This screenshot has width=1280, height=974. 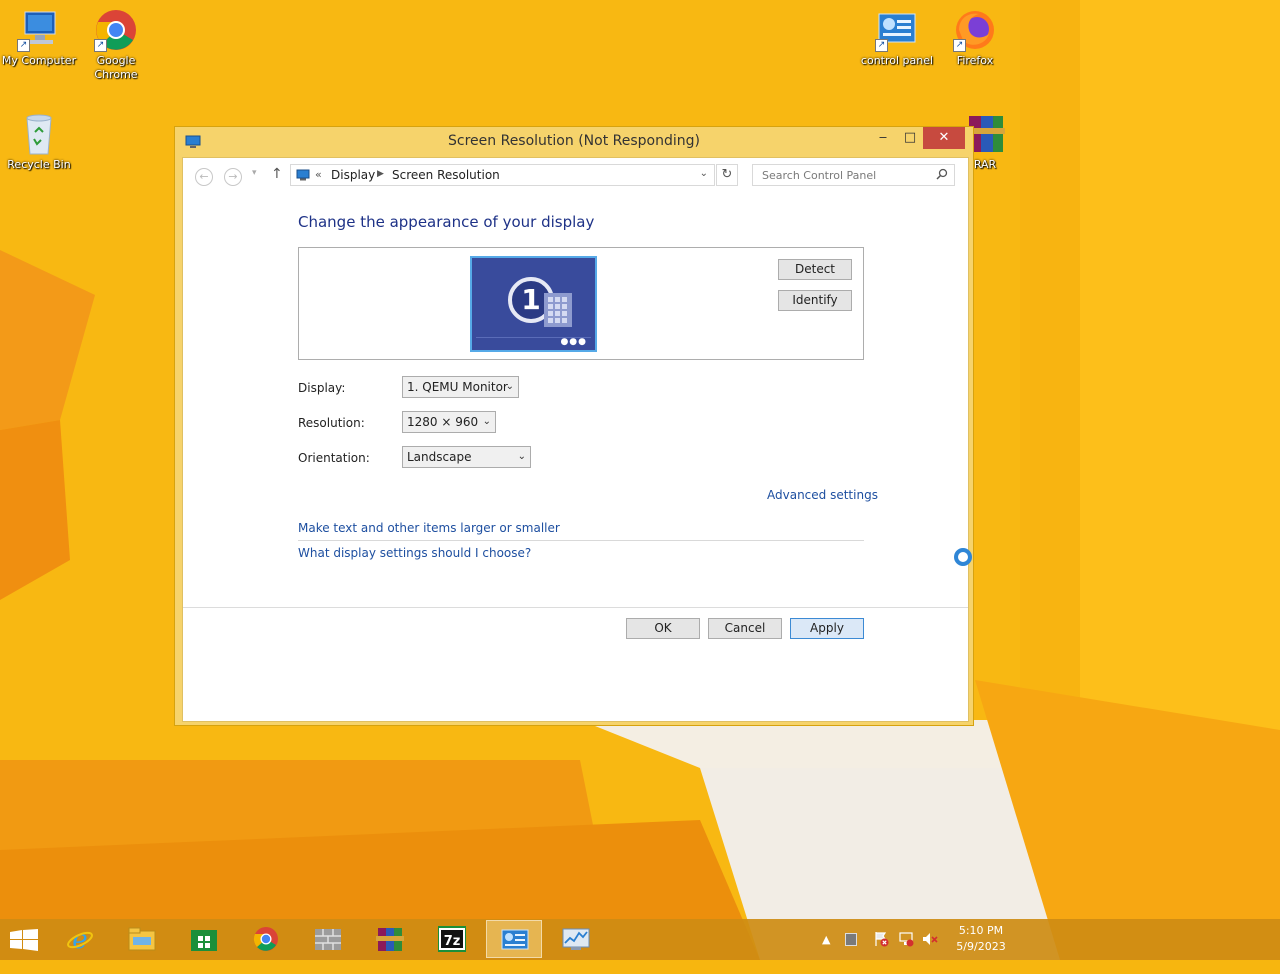 I want to click on firewall-icon, so click(x=328, y=939).